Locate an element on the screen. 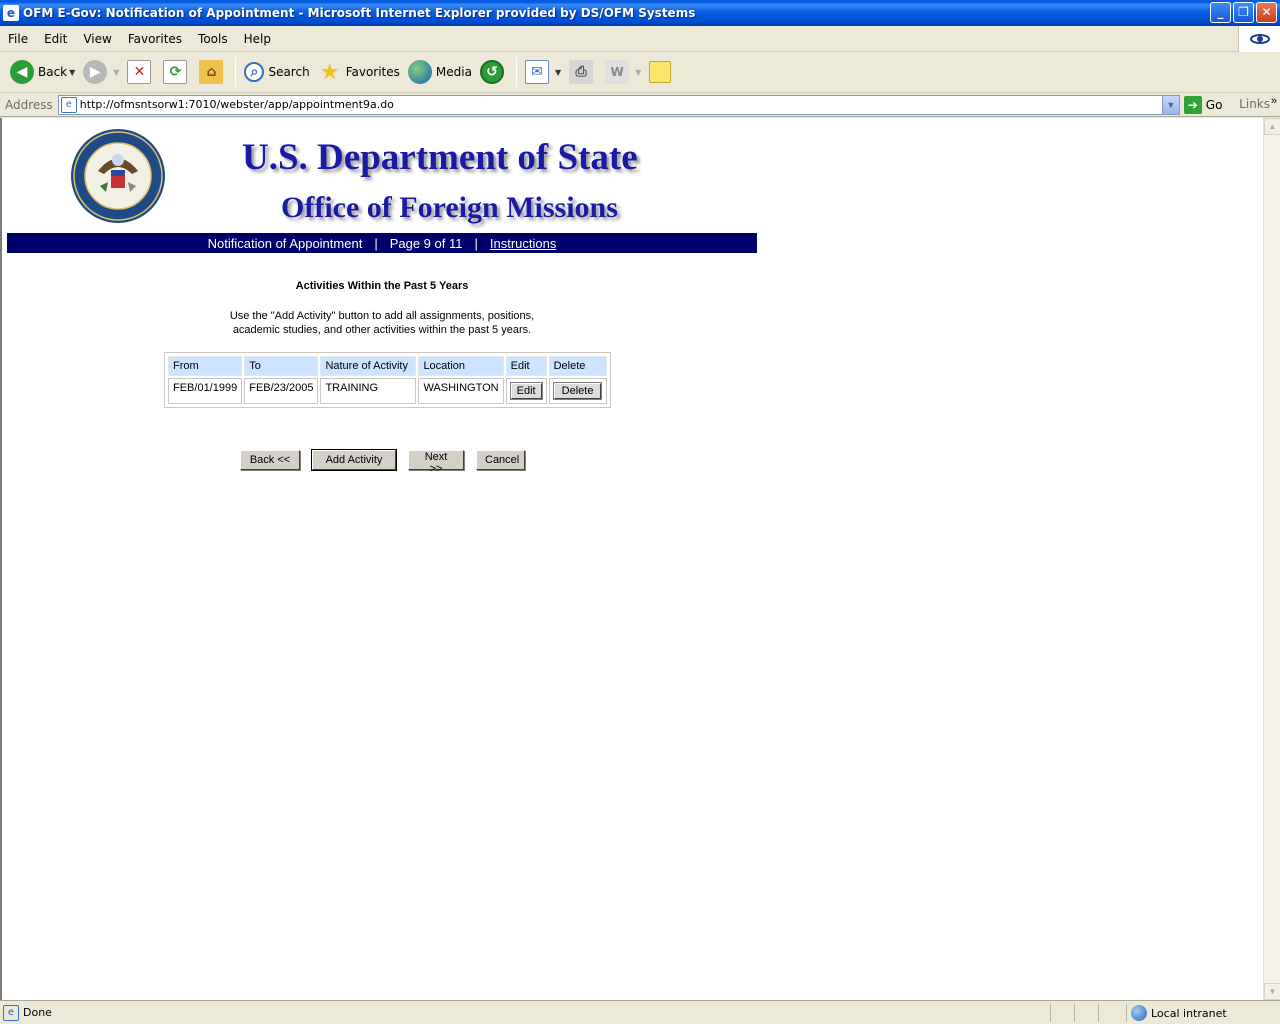  col-edit: Edit is located at coordinates (526, 366).